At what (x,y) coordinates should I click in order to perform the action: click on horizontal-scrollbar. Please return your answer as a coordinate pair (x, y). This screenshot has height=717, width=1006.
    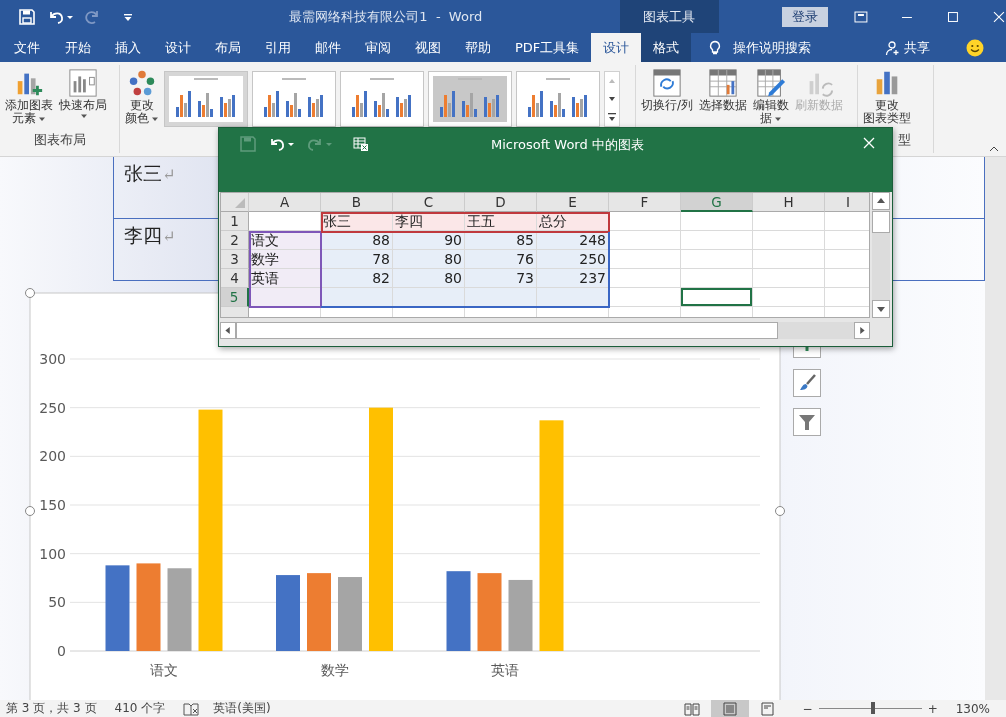
    Looking at the image, I should click on (545, 330).